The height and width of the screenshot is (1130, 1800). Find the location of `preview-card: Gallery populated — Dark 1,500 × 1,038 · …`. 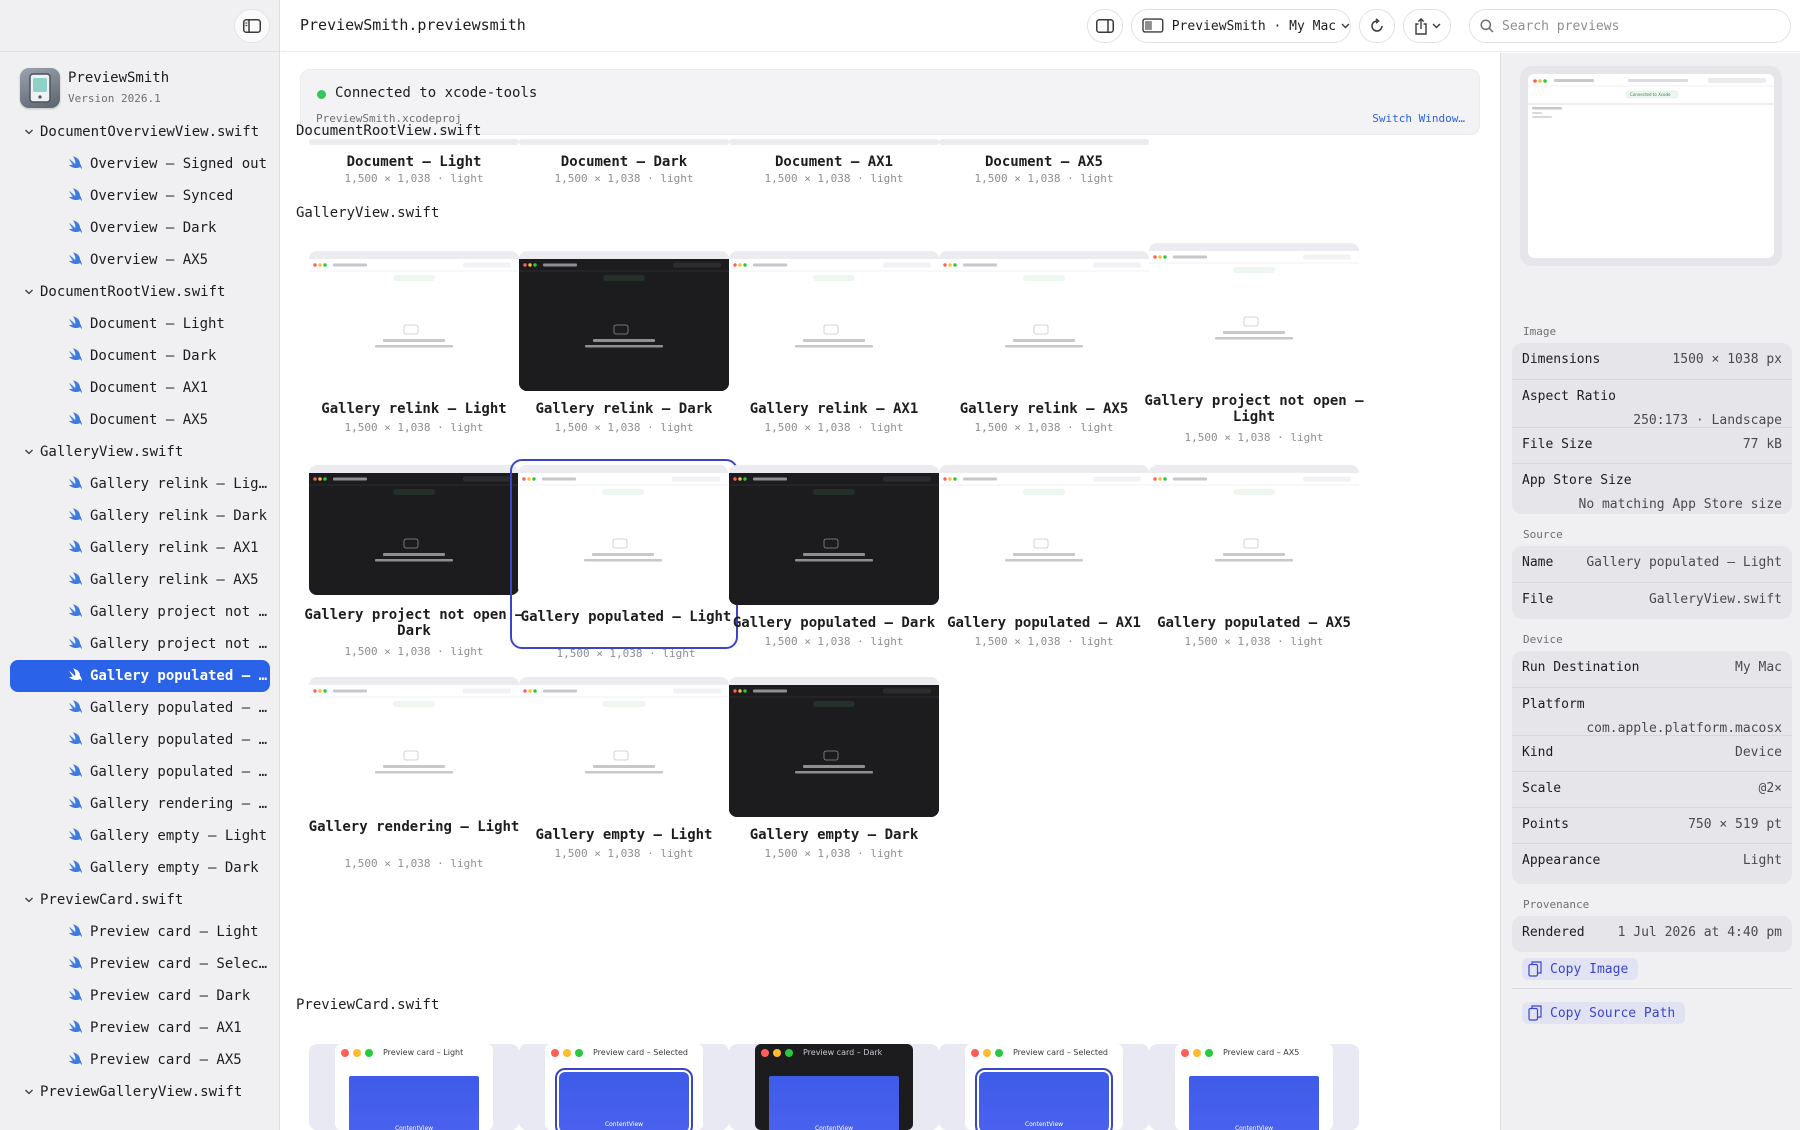

preview-card: Gallery populated — Dark 1,500 × 1,038 · … is located at coordinates (834, 561).